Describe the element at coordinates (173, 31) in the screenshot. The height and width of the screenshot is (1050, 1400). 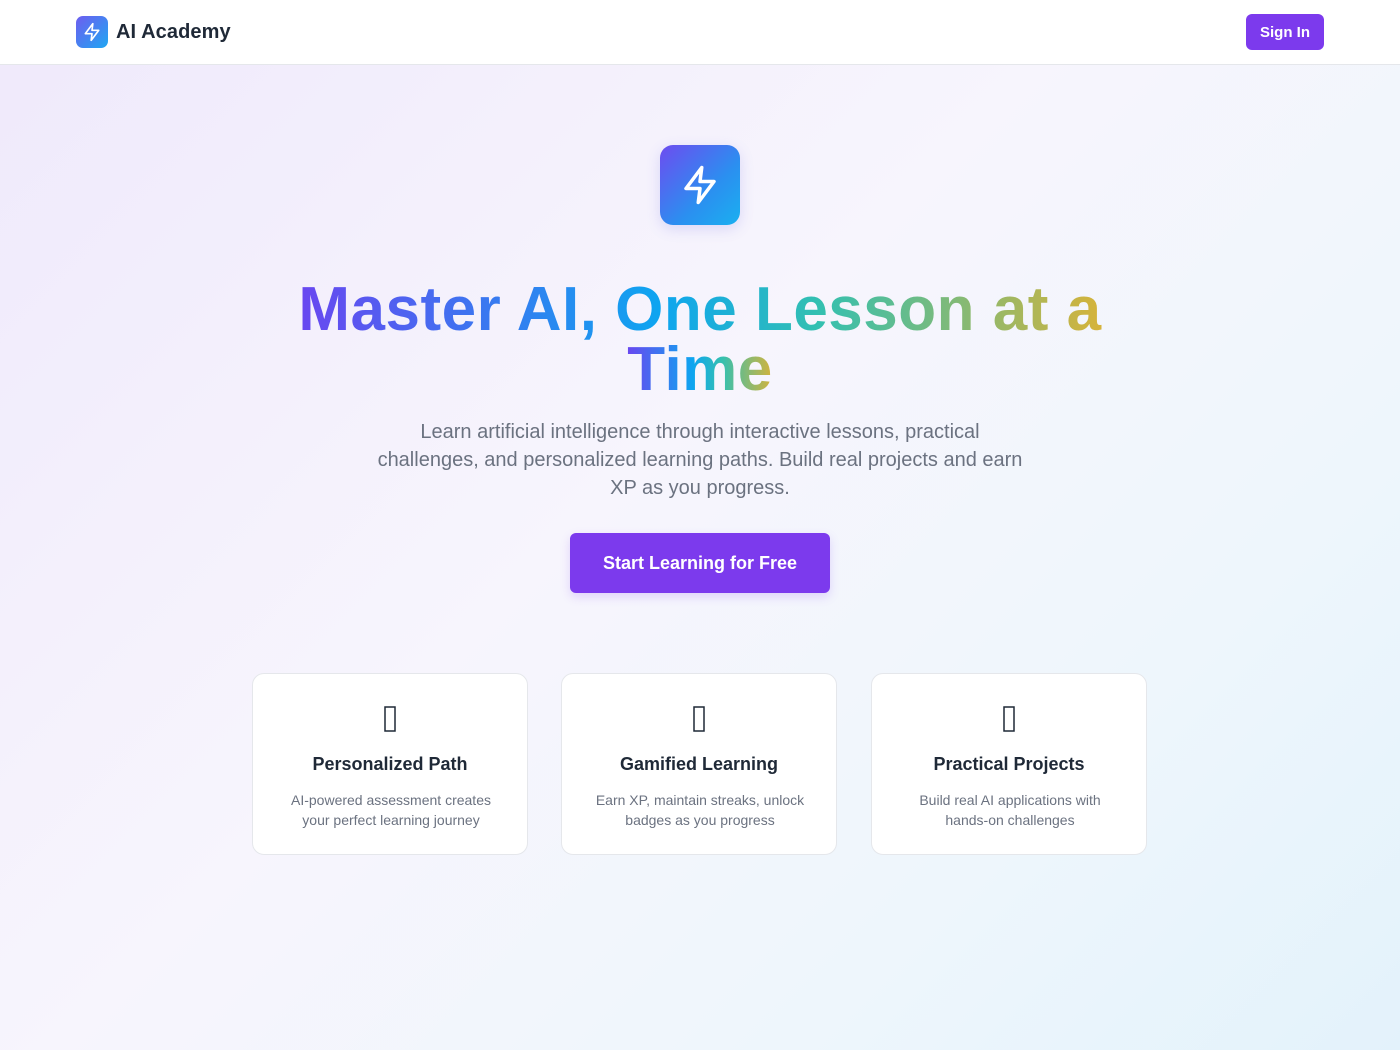
I see `brand-name: AI Academy` at that location.